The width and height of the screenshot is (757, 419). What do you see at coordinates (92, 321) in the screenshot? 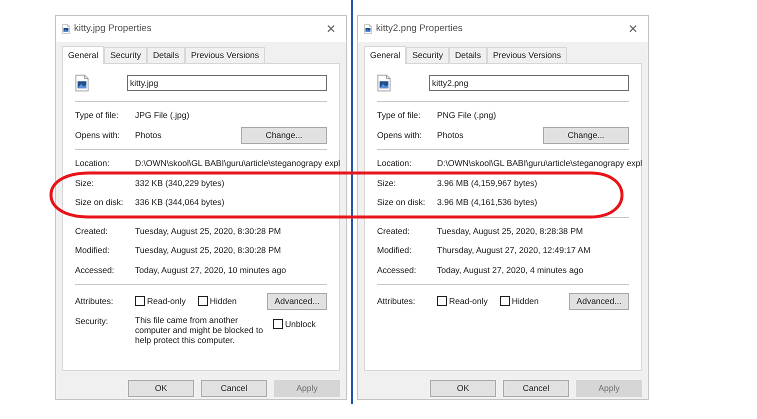
I see `field-label: Security:` at bounding box center [92, 321].